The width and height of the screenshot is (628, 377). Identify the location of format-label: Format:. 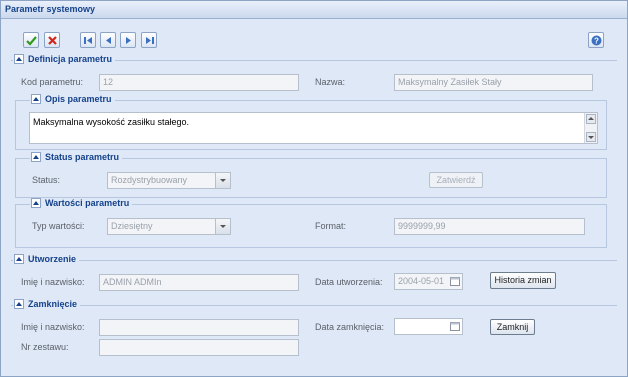
(331, 226).